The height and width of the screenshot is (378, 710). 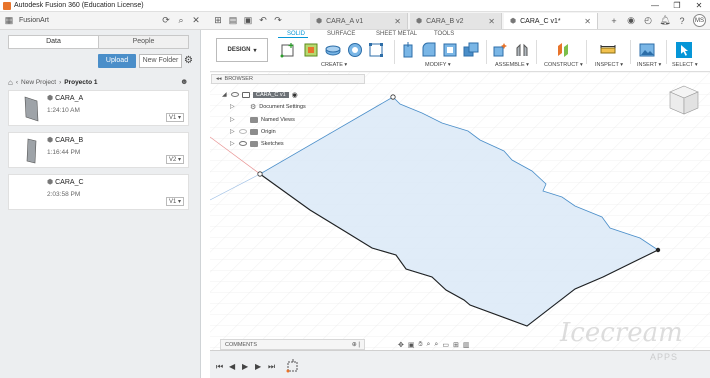 What do you see at coordinates (181, 20) in the screenshot?
I see `search-icon: ⌕` at bounding box center [181, 20].